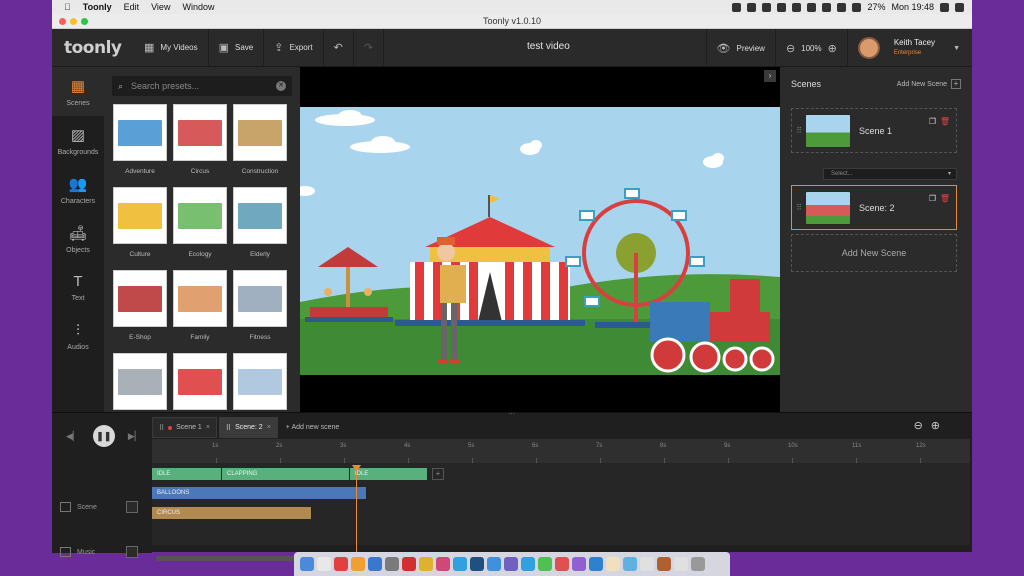  I want to click on preset-tile, so click(200, 382).